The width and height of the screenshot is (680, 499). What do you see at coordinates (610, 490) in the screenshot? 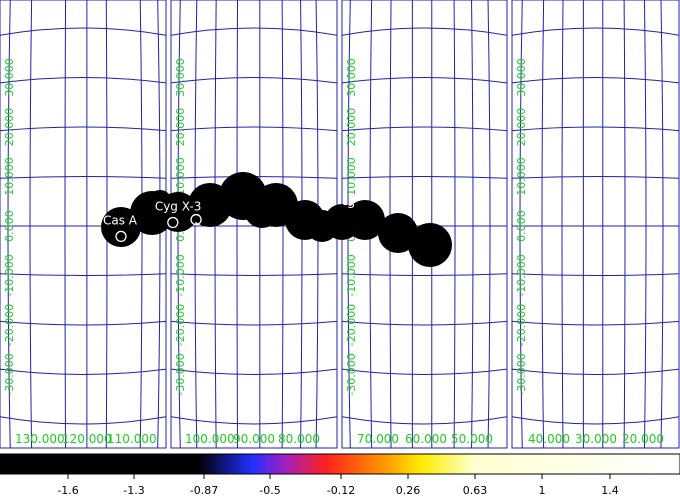
I see `colorbar-tick-label: 1.4` at bounding box center [610, 490].